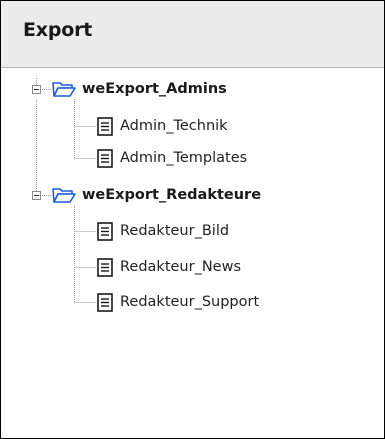  I want to click on tree-group-label: weExport_Admins, so click(154, 89).